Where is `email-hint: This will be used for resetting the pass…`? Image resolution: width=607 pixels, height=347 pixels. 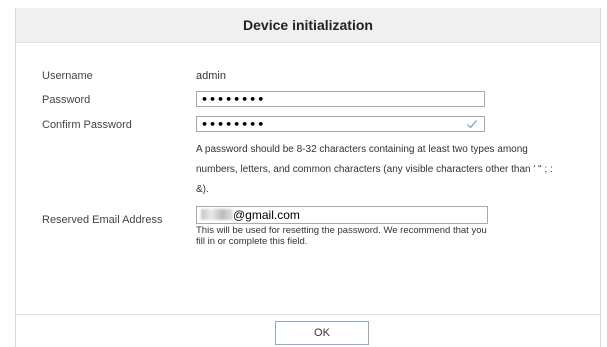
email-hint: This will be used for resetting the pass… is located at coordinates (341, 236).